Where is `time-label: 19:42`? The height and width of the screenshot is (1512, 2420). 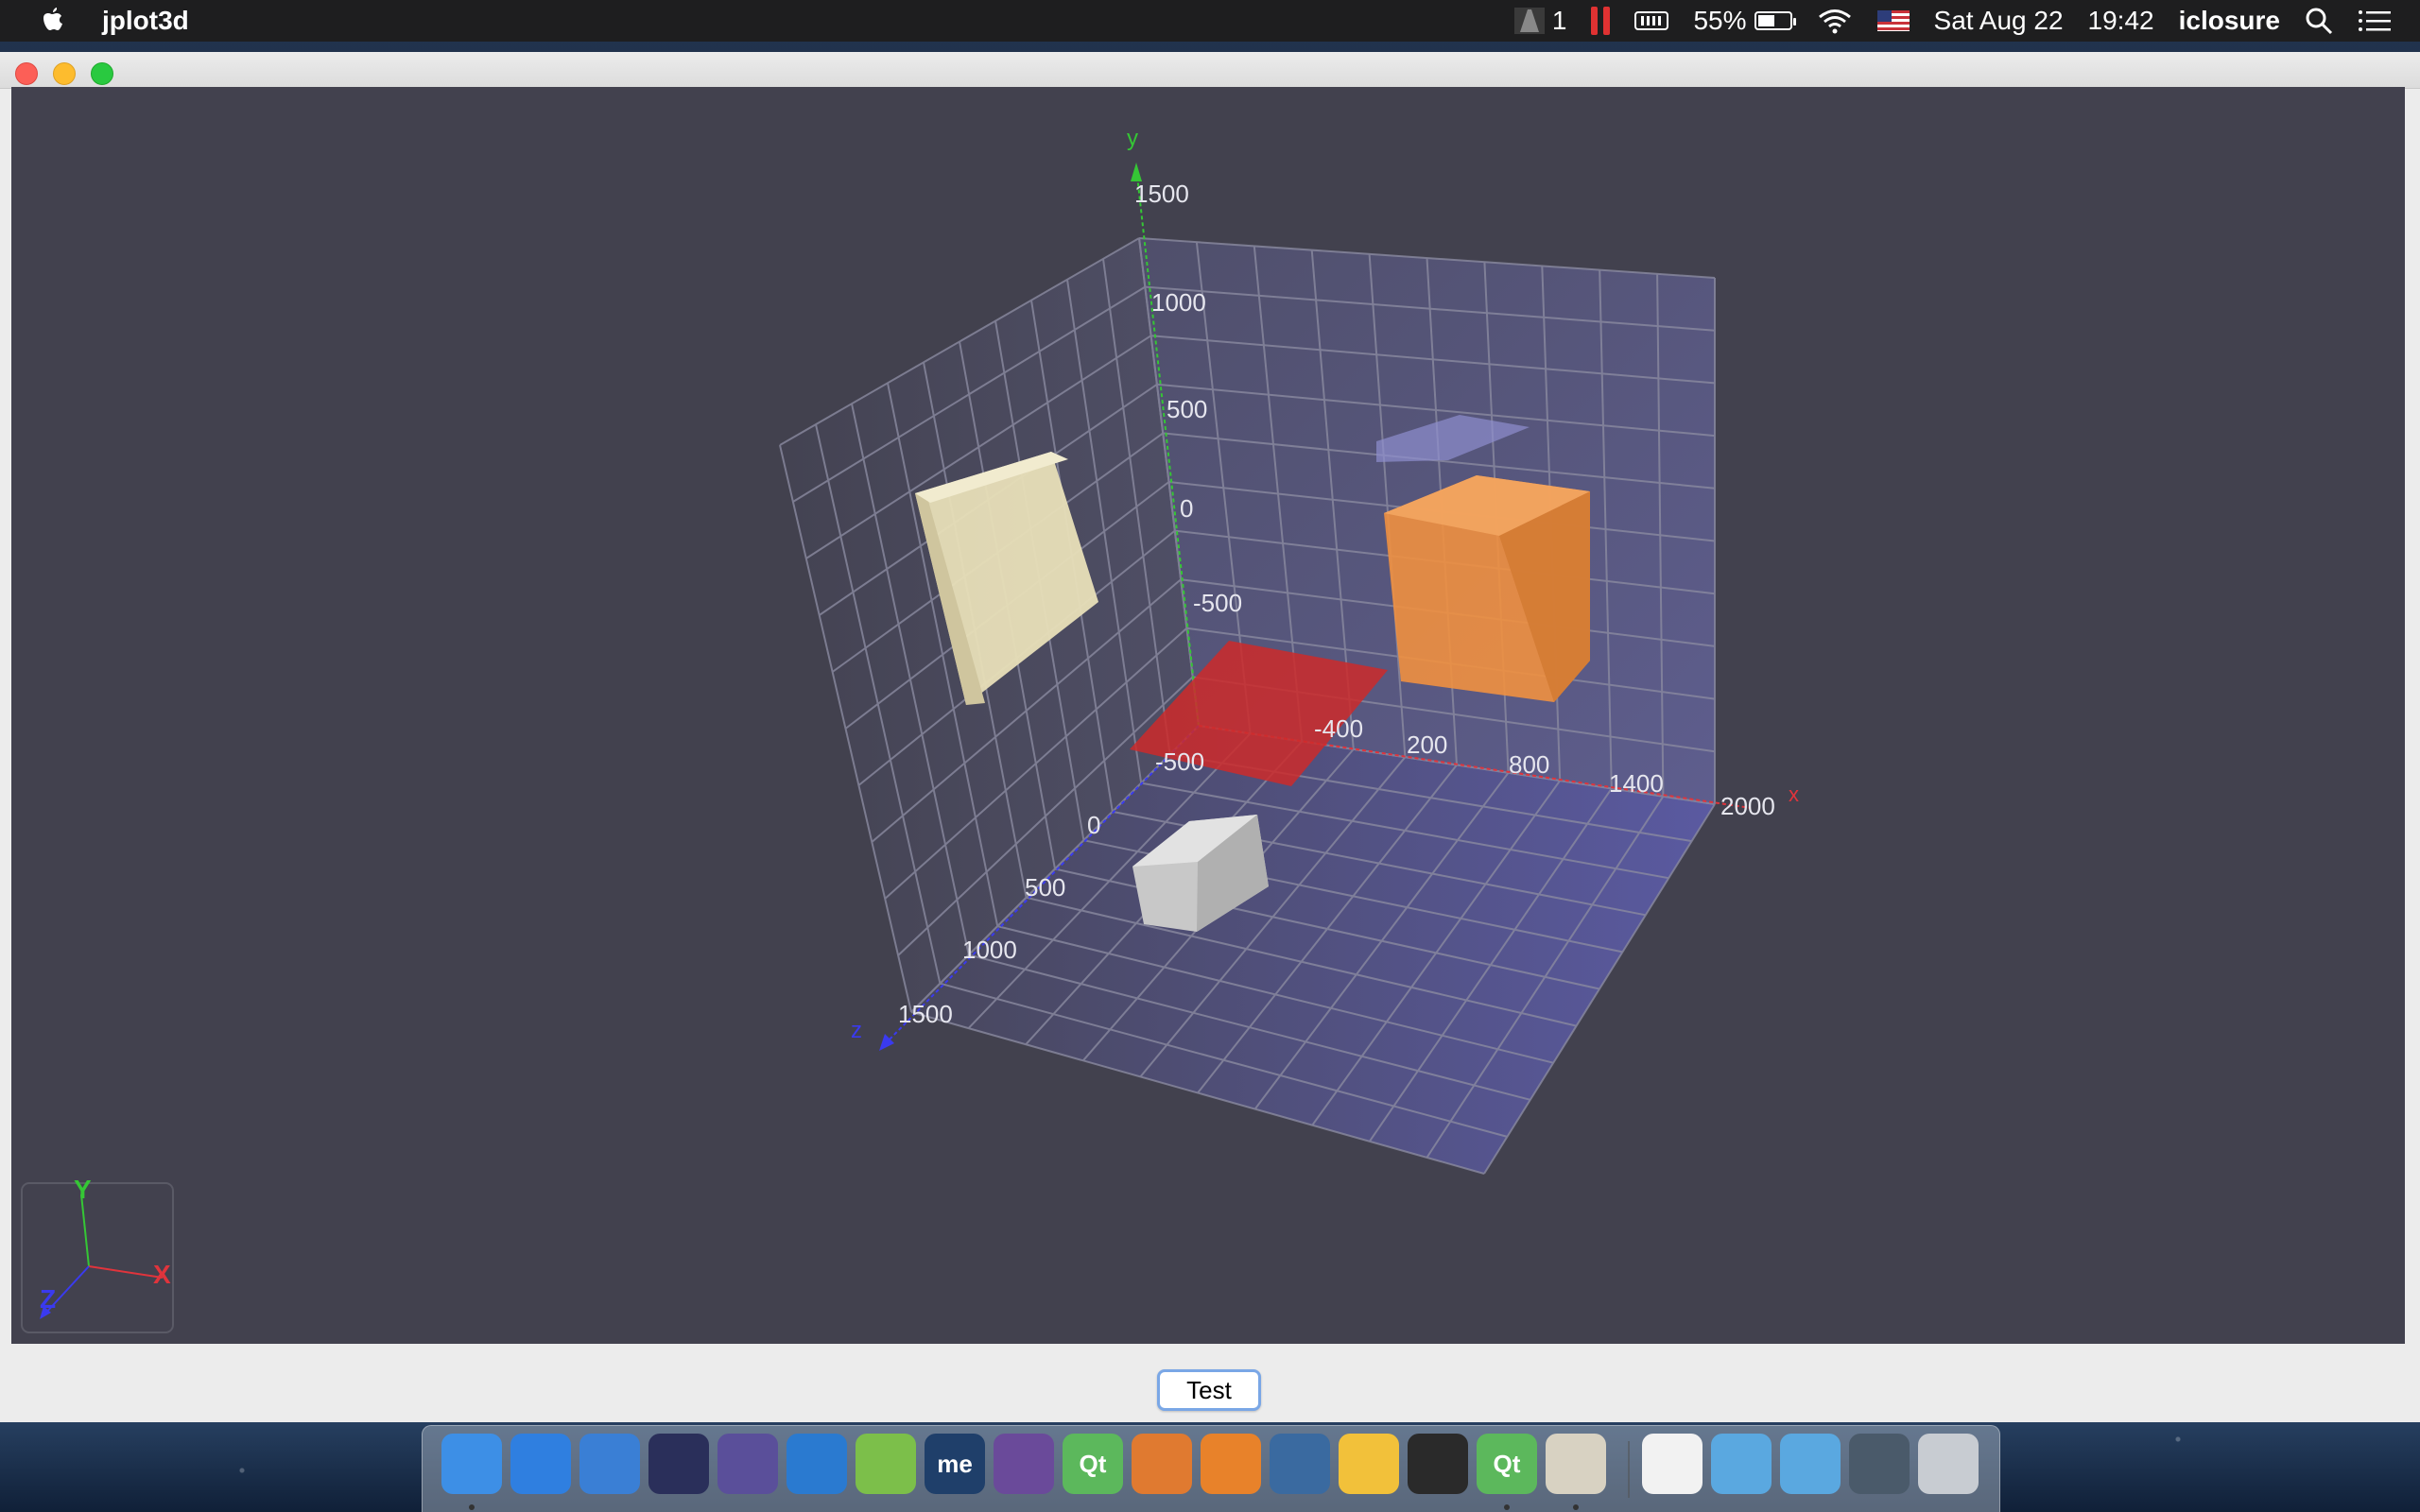
time-label: 19:42 is located at coordinates (2121, 21).